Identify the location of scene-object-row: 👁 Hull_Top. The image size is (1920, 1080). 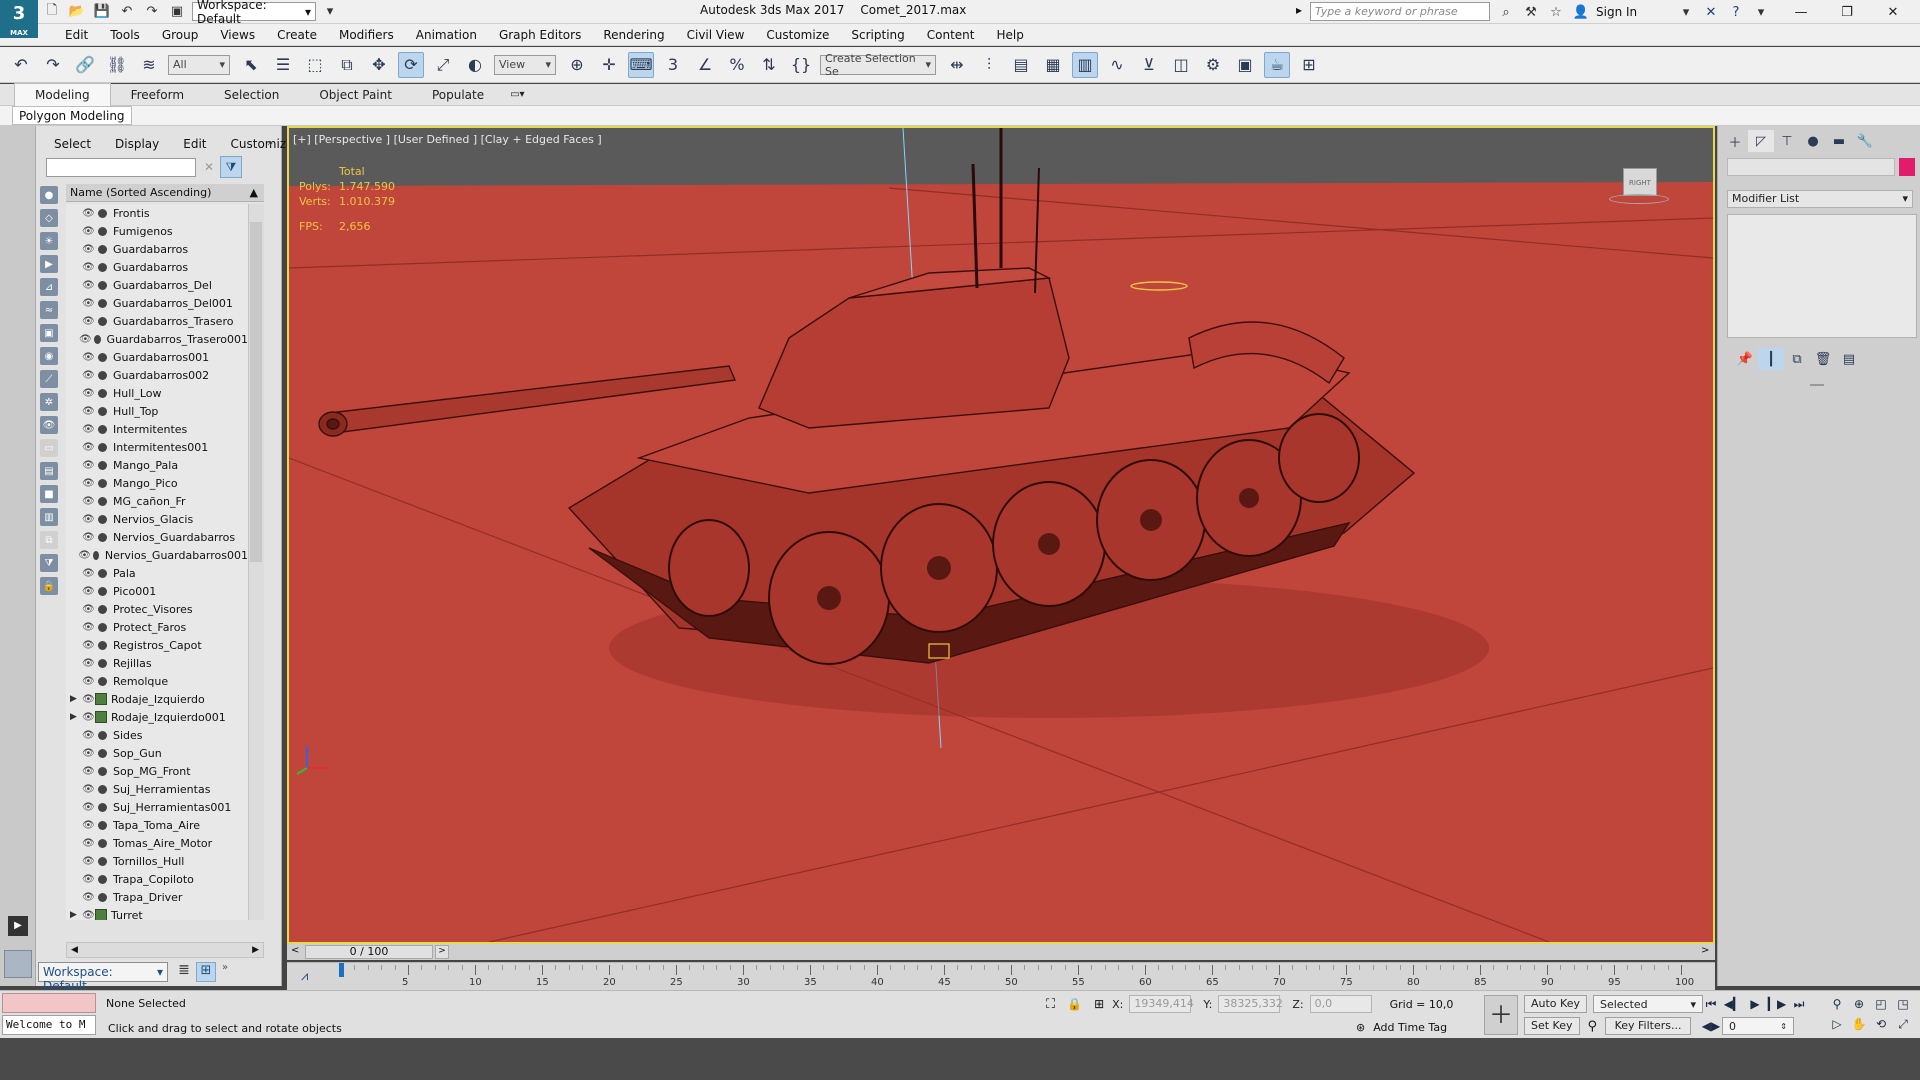
(157, 411).